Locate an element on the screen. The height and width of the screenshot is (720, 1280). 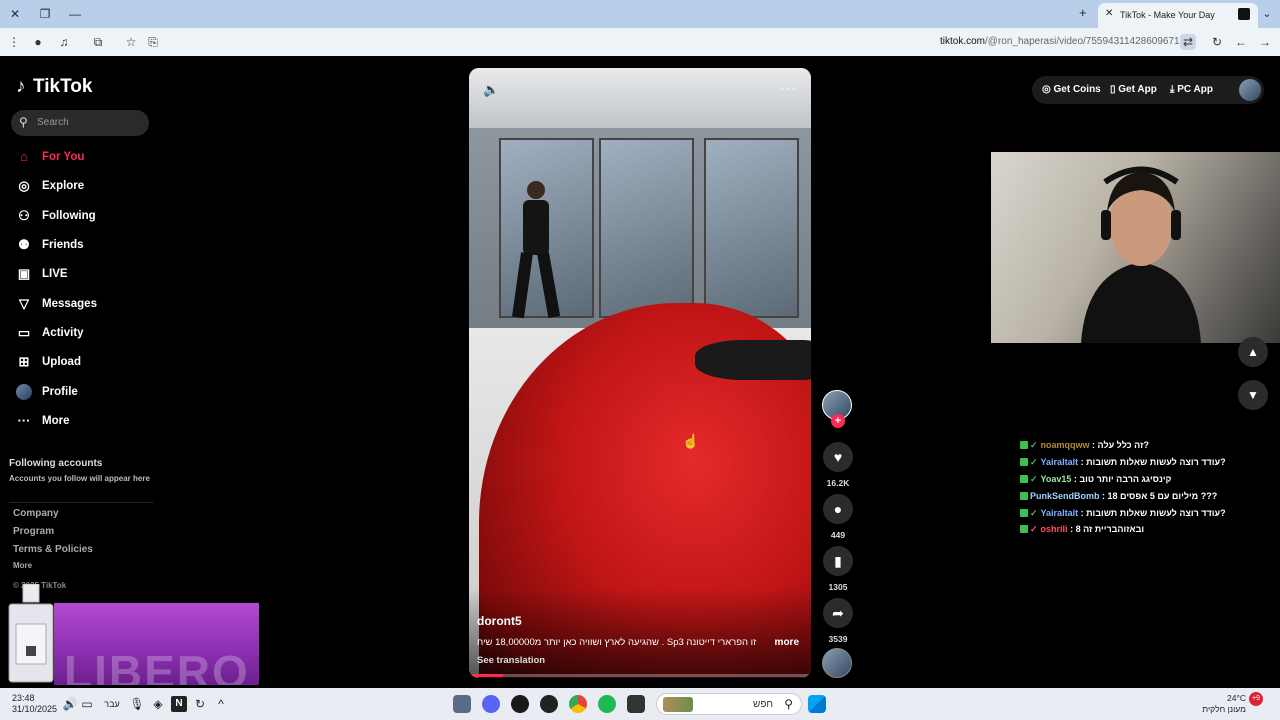
clock: 23:48 31/10/2025 is located at coordinates (34, 704).